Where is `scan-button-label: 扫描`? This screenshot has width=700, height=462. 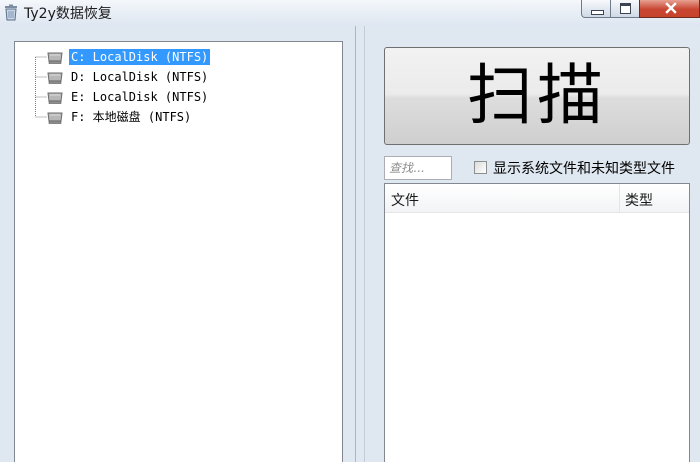
scan-button-label: 扫描 is located at coordinates (537, 95).